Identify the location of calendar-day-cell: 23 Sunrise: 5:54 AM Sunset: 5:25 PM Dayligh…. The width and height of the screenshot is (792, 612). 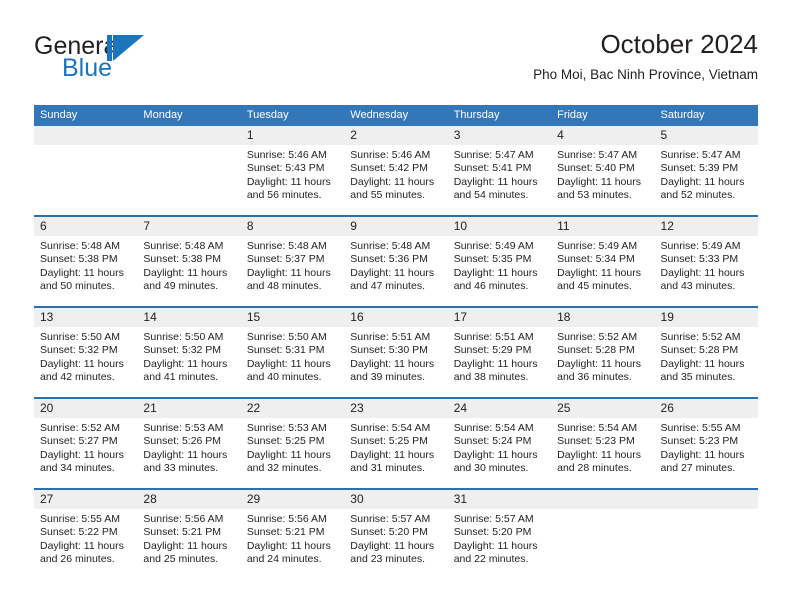
(396, 443).